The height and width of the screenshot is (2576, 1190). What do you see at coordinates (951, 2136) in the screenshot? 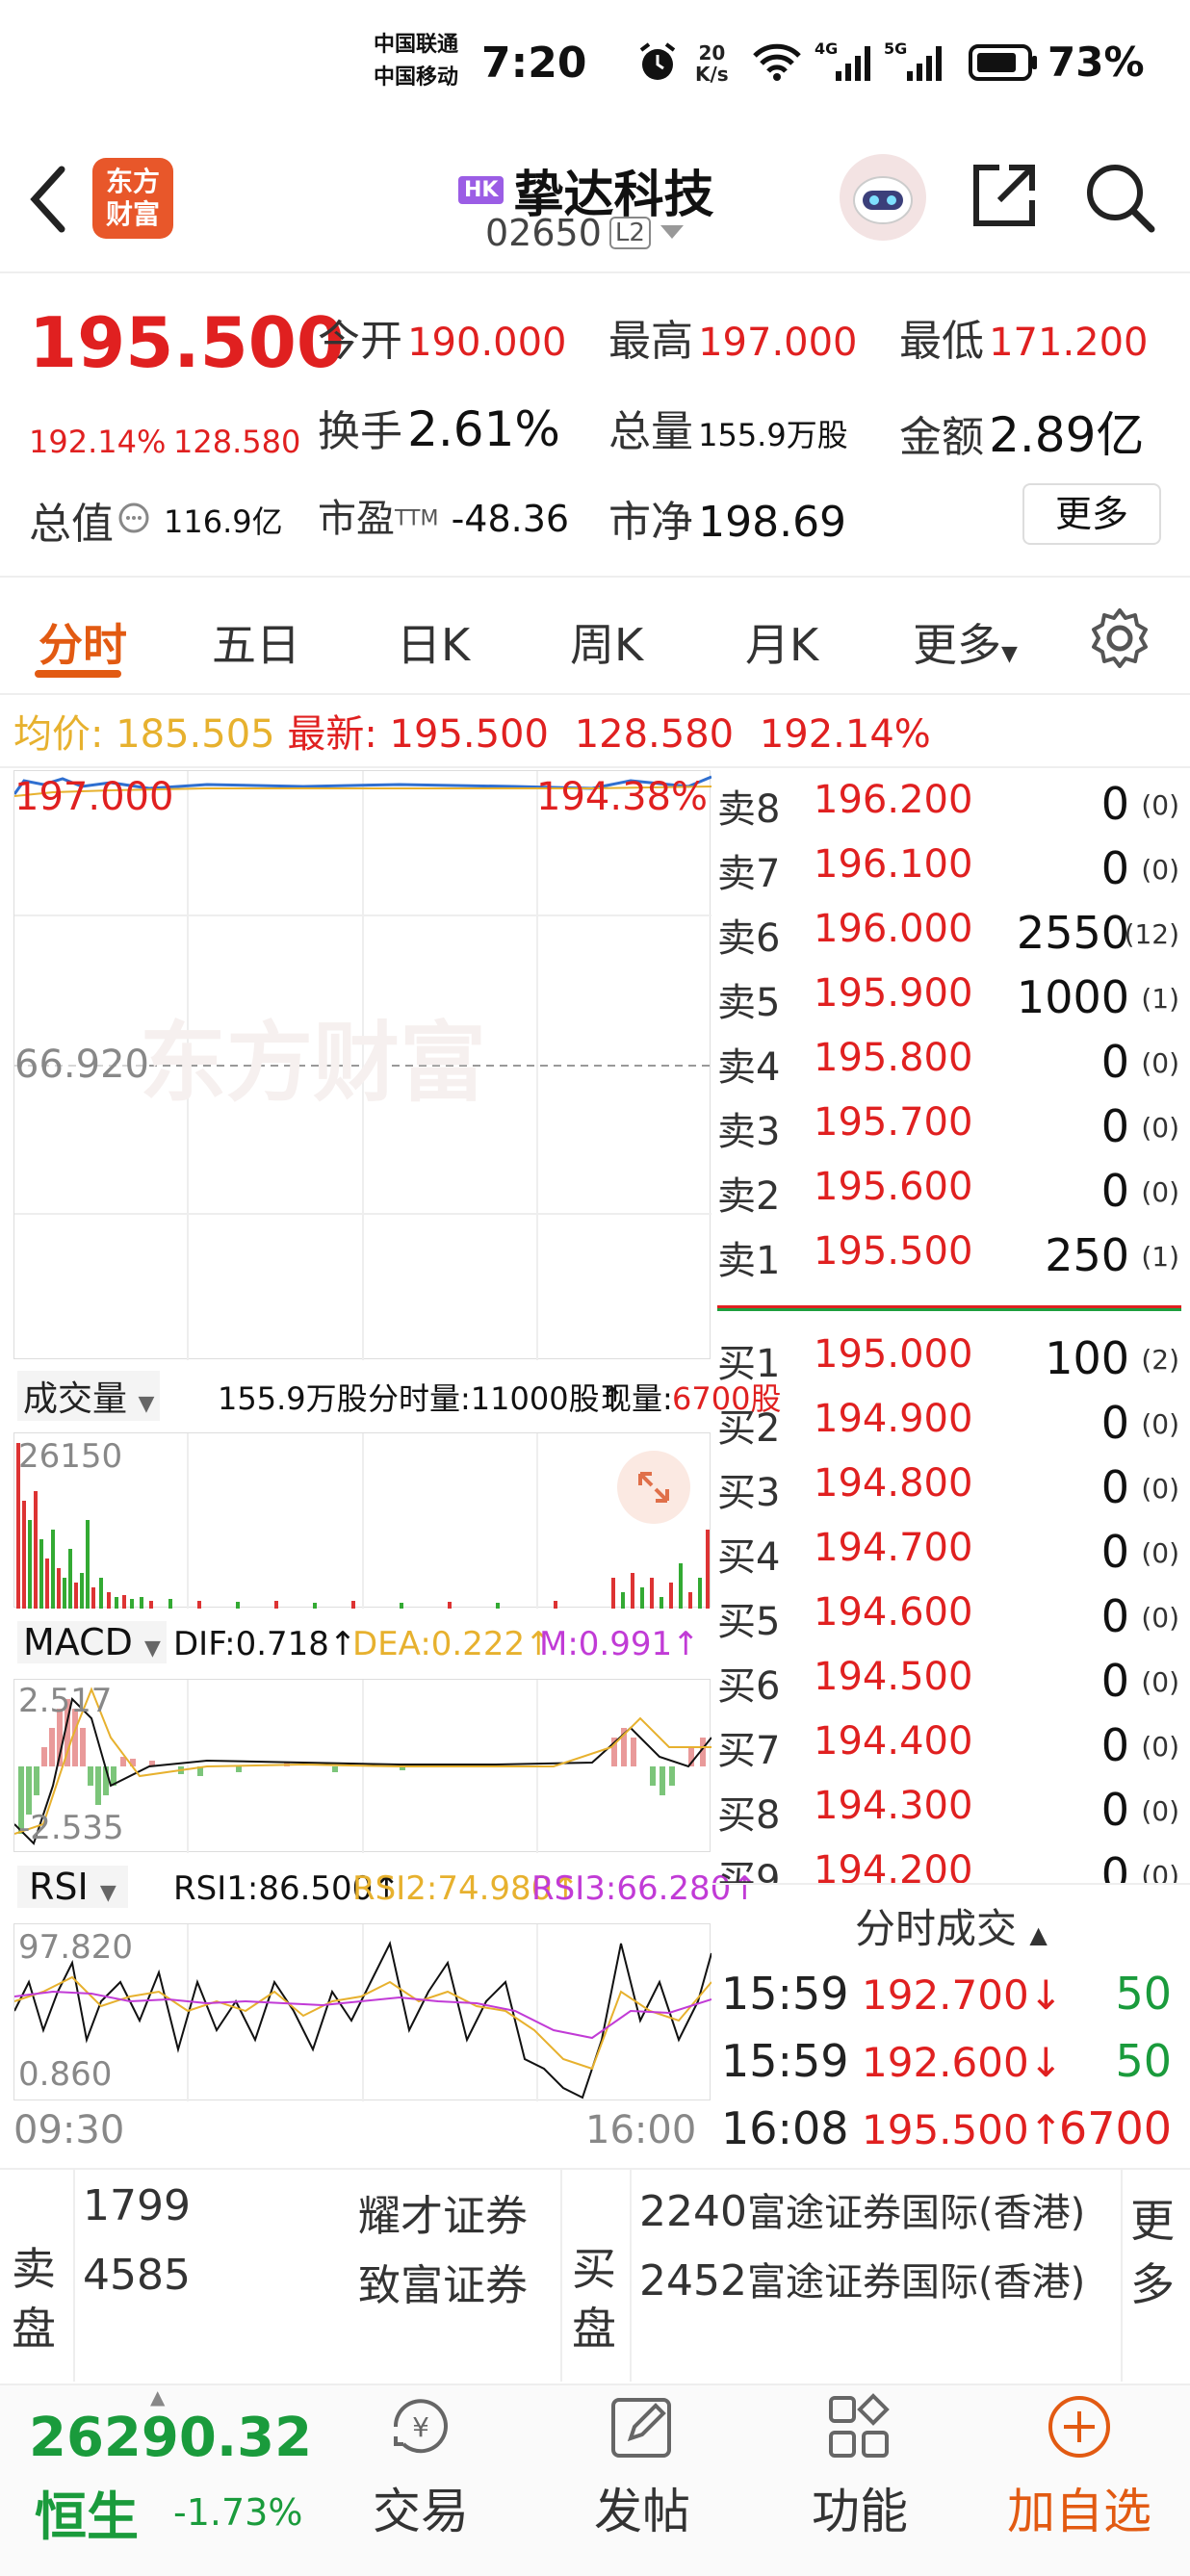
I see `tick-row: 16:08 195.500↑ 6700` at bounding box center [951, 2136].